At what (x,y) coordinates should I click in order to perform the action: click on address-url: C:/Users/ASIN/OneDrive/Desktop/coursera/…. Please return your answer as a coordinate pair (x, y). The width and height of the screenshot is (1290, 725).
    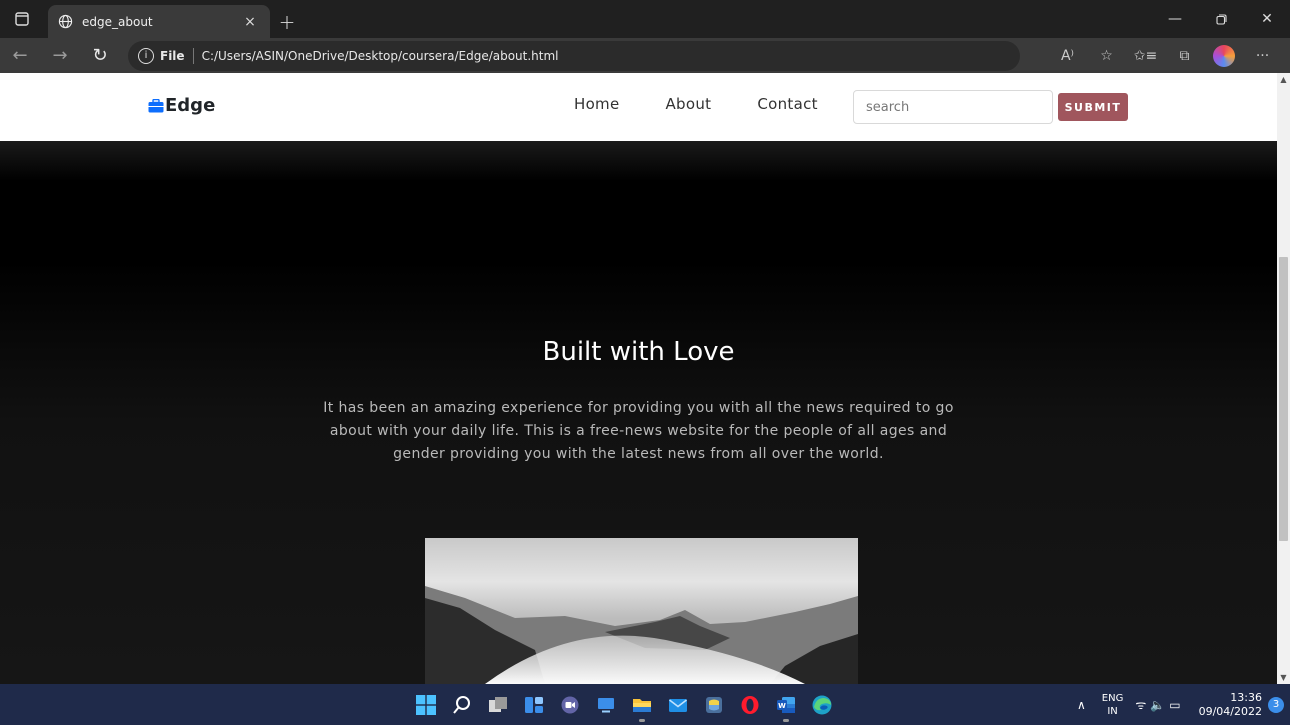
    Looking at the image, I should click on (380, 56).